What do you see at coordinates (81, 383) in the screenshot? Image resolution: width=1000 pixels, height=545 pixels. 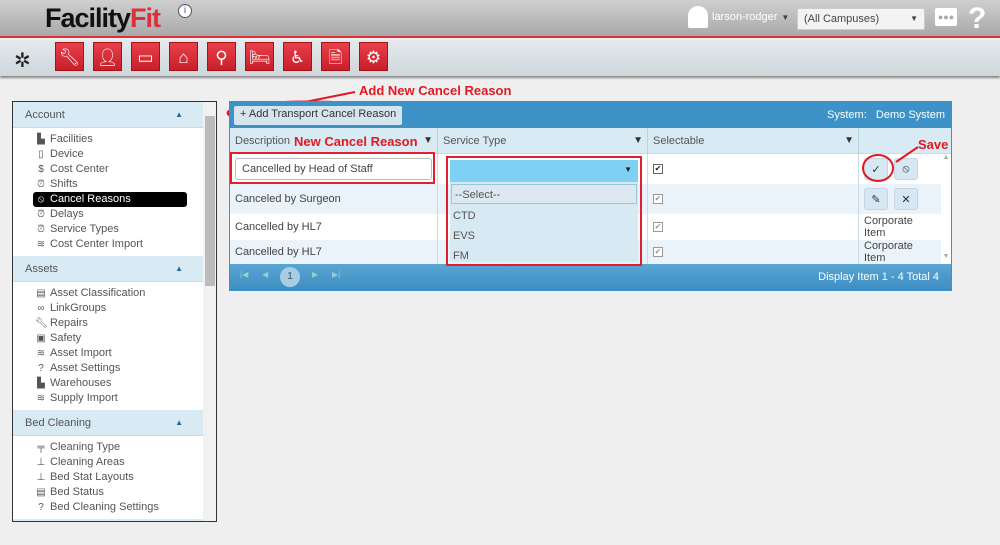 I see `sidebar-item-label: Warehouses` at bounding box center [81, 383].